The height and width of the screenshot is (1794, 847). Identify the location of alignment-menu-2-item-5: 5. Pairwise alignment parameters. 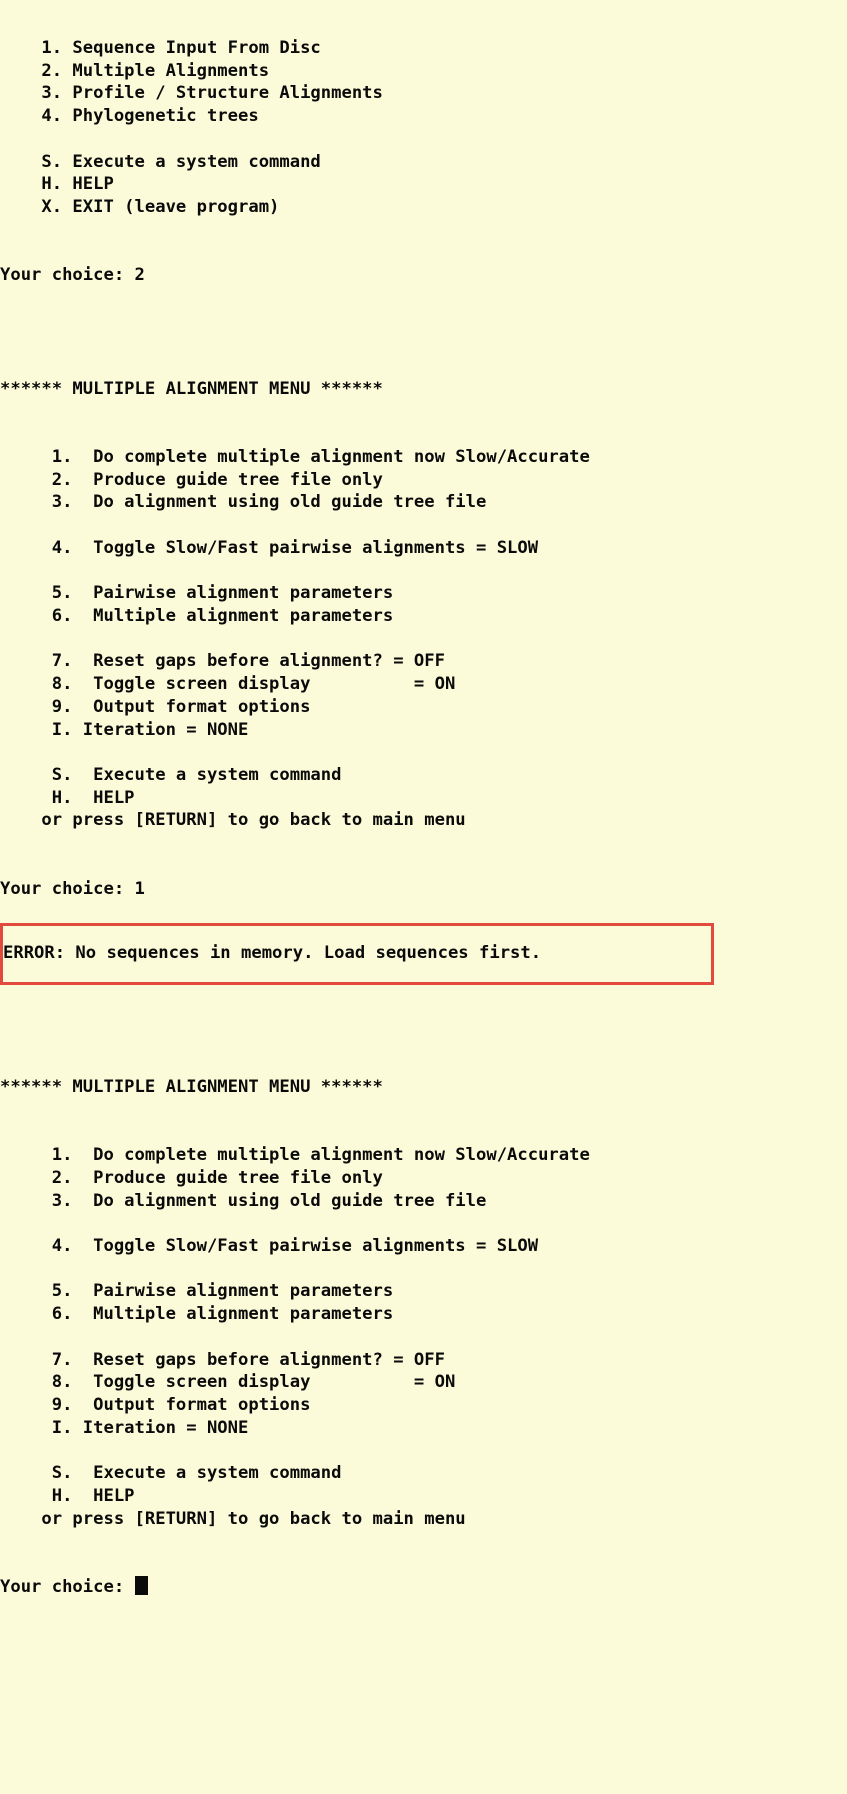
(423, 1291).